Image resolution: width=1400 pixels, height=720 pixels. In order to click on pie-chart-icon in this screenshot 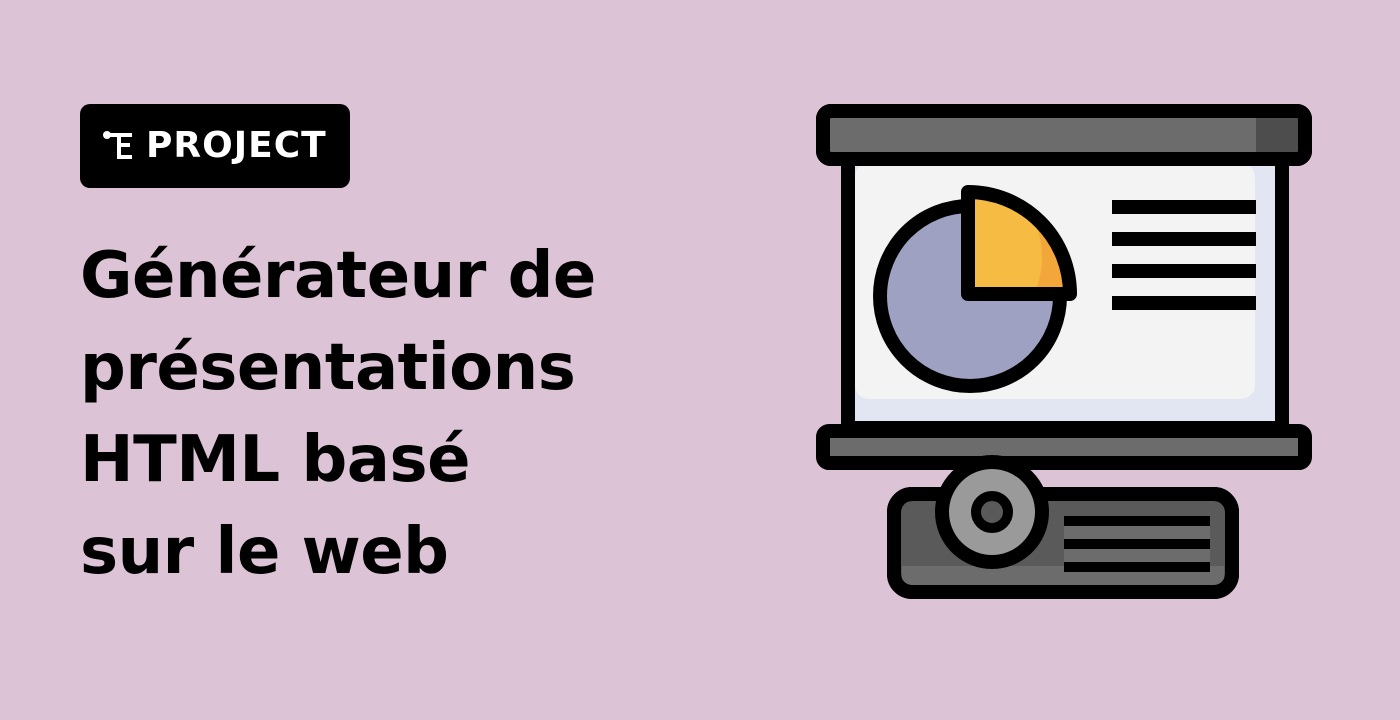, I will do `click(975, 289)`.